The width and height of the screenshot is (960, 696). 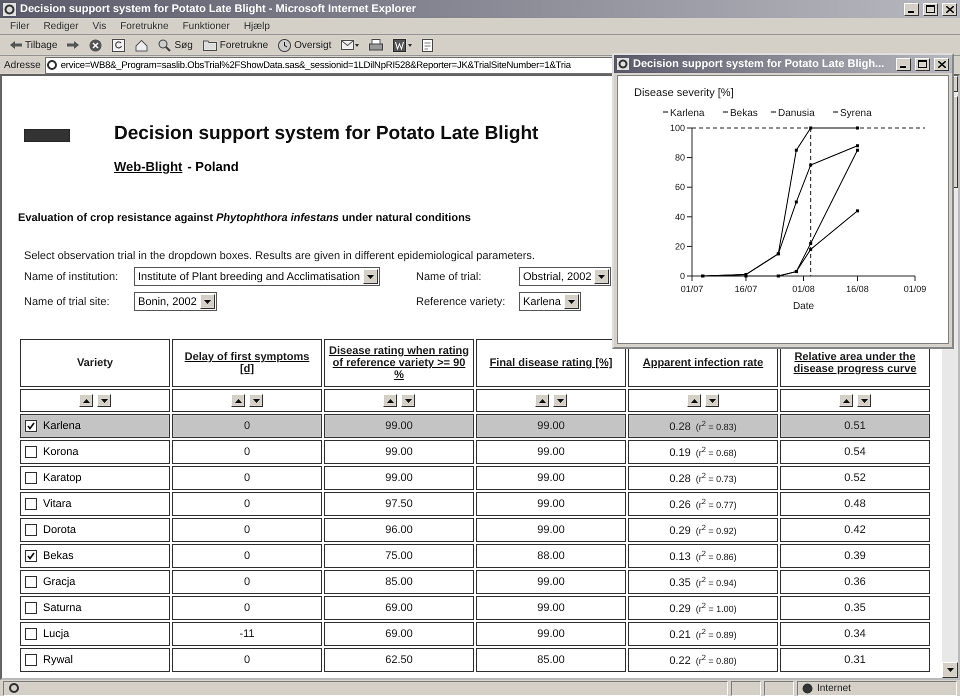 I want to click on y-tick-label: 100, so click(x=677, y=128).